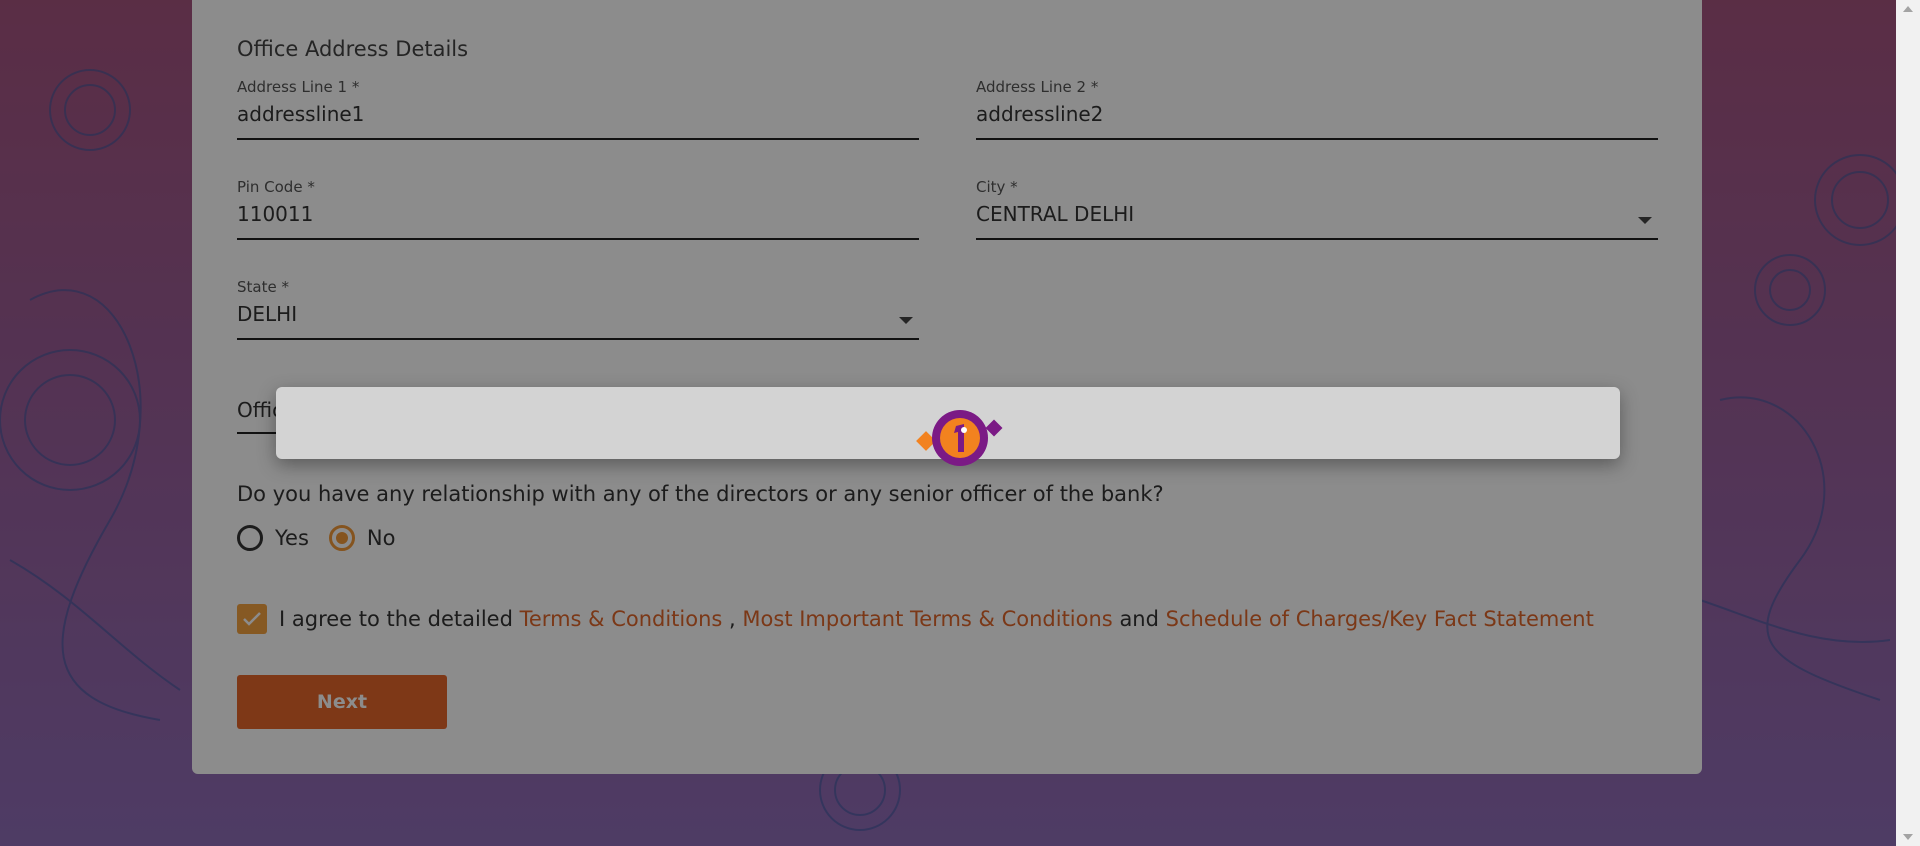  I want to click on page-scrollbar, so click(1908, 423).